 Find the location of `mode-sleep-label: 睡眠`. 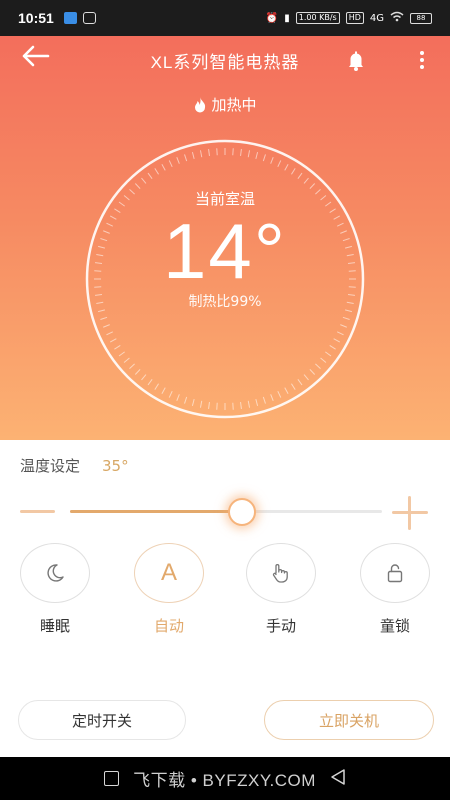

mode-sleep-label: 睡眠 is located at coordinates (54, 626).